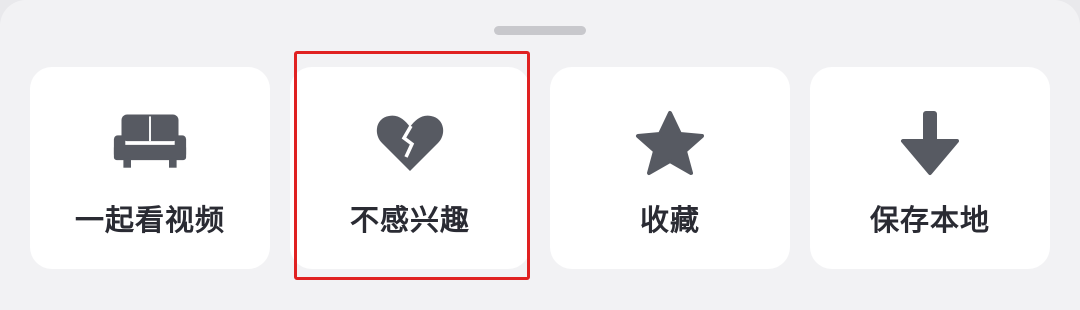 This screenshot has height=310, width=1080. Describe the element at coordinates (149, 220) in the screenshot. I see `watch-together-label: 一起看视频` at that location.